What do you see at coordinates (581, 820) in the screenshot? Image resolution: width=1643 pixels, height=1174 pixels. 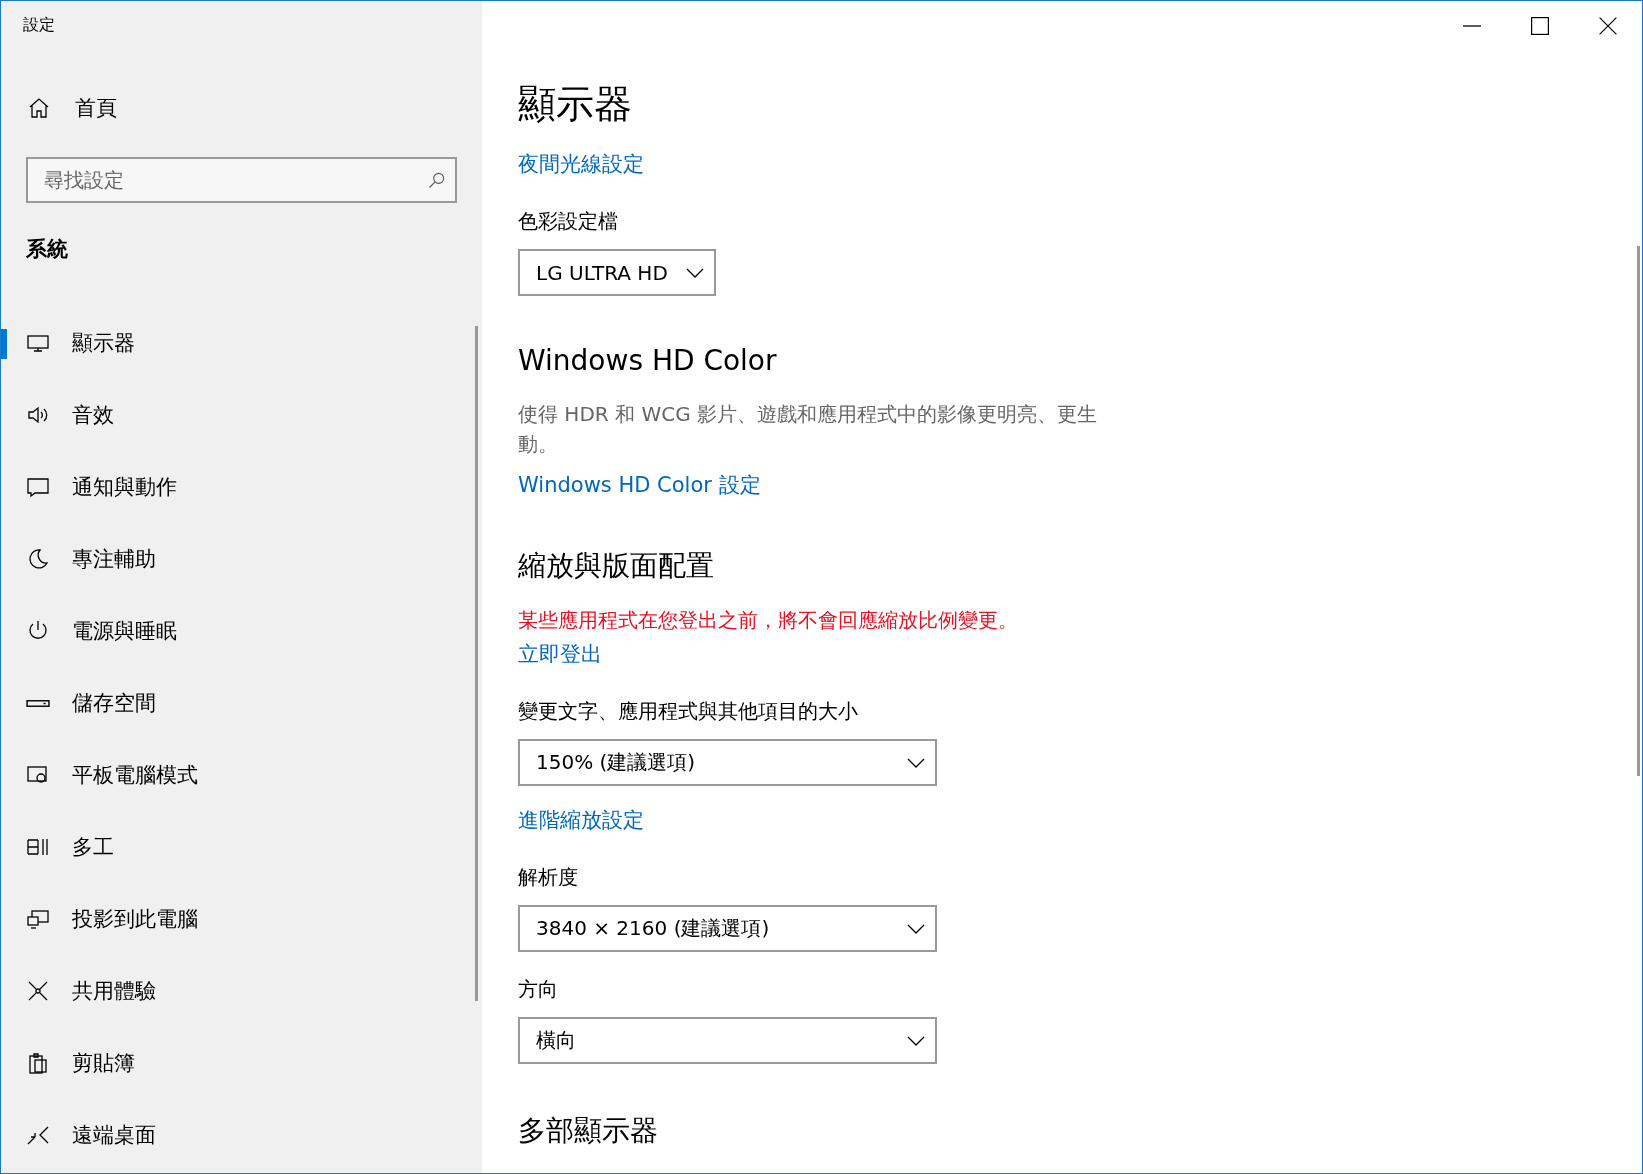 I see `settings-link: 進階縮放設定` at bounding box center [581, 820].